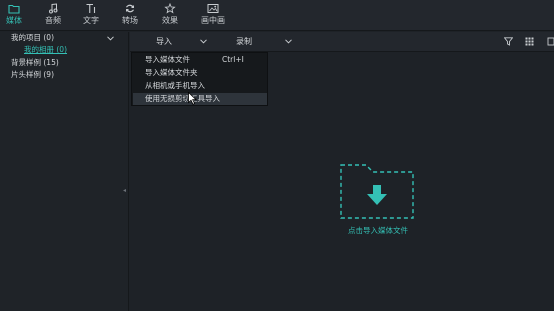  Describe the element at coordinates (378, 231) in the screenshot. I see `drop-zone-label: 点击导入媒体文件` at that location.